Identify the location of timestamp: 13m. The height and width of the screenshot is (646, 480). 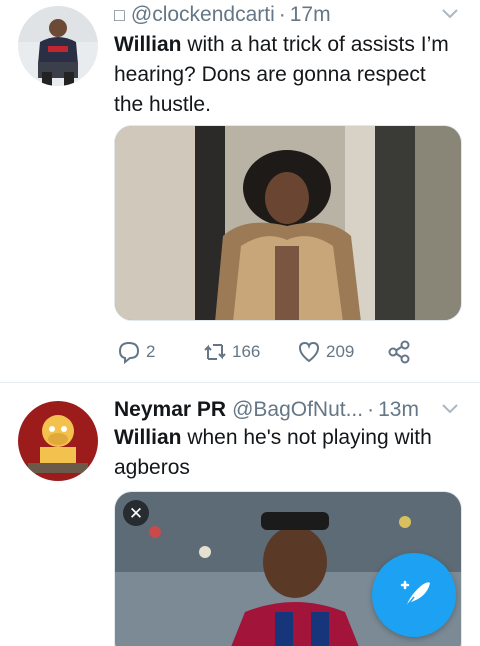
(398, 410).